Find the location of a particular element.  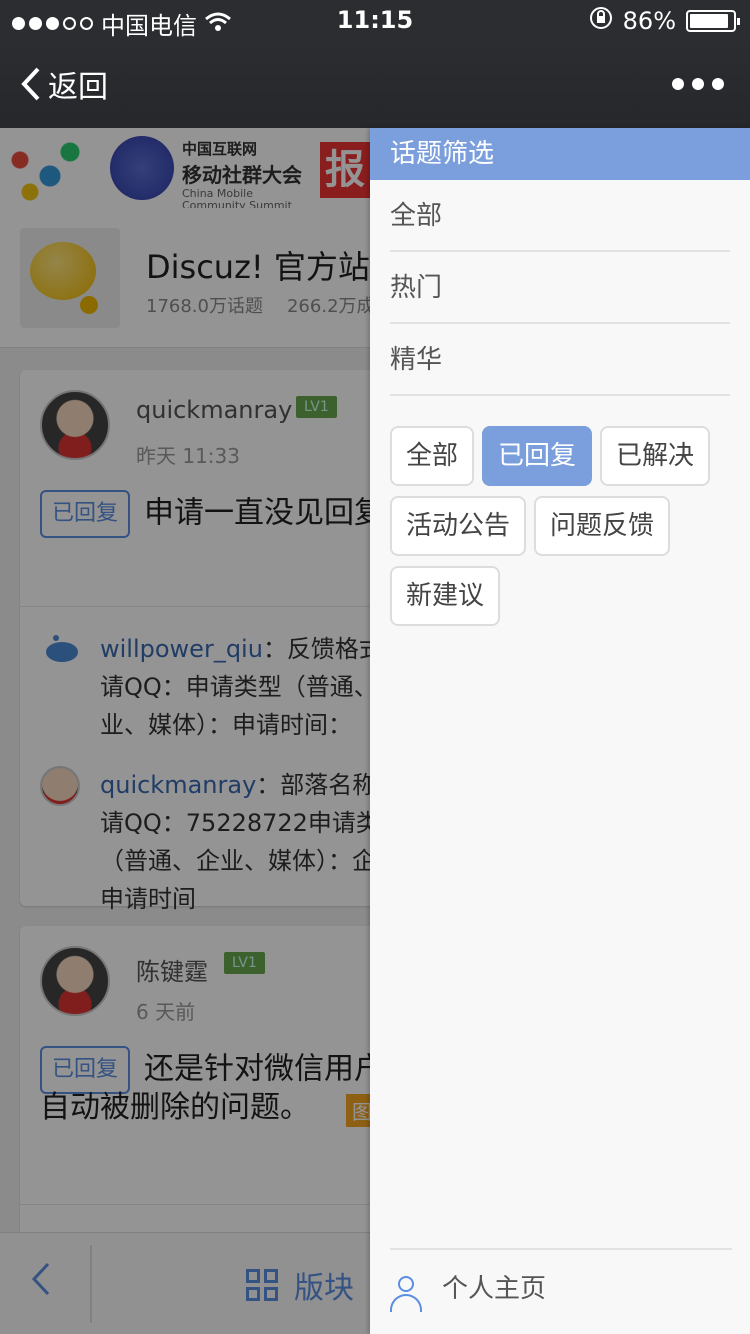

back-label: 返回 is located at coordinates (78, 87).